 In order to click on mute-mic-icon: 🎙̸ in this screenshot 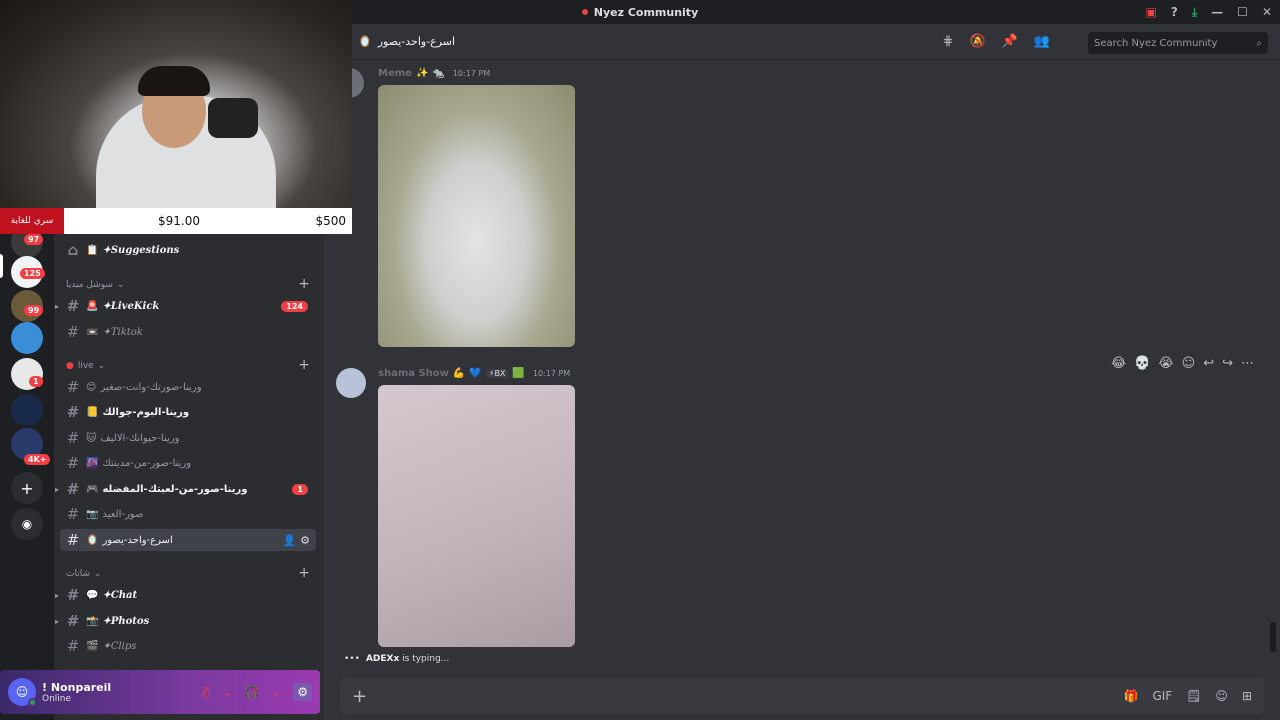, I will do `click(206, 692)`.